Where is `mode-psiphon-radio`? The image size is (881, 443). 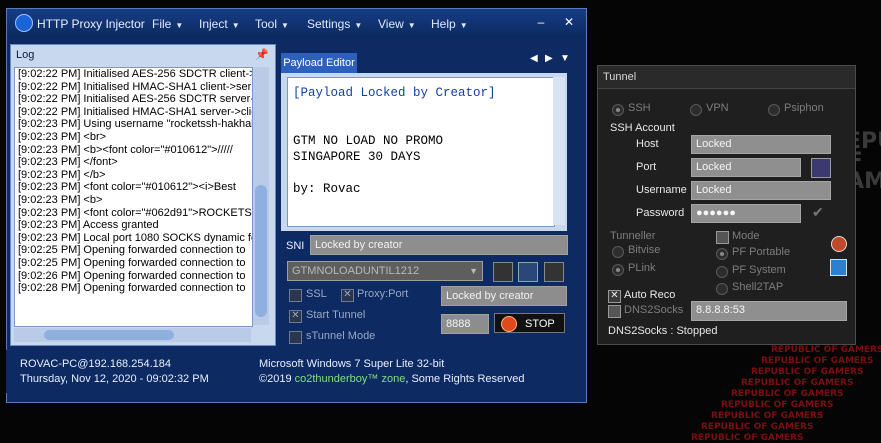 mode-psiphon-radio is located at coordinates (774, 110).